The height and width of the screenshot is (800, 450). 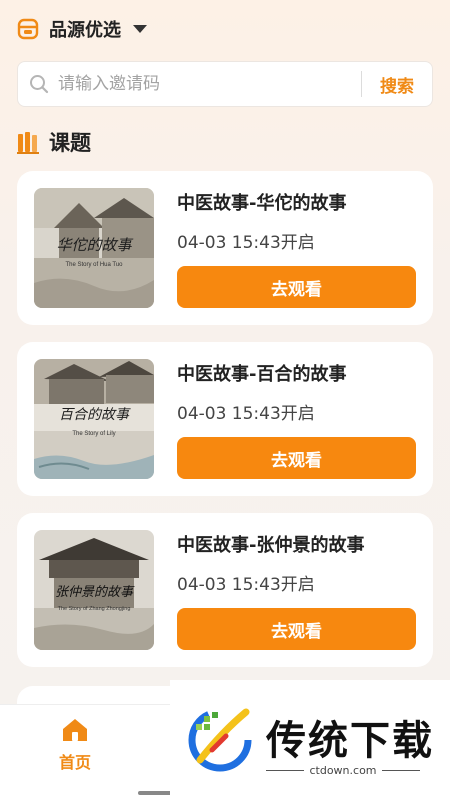 I want to click on search-icon, so click(x=39, y=84).